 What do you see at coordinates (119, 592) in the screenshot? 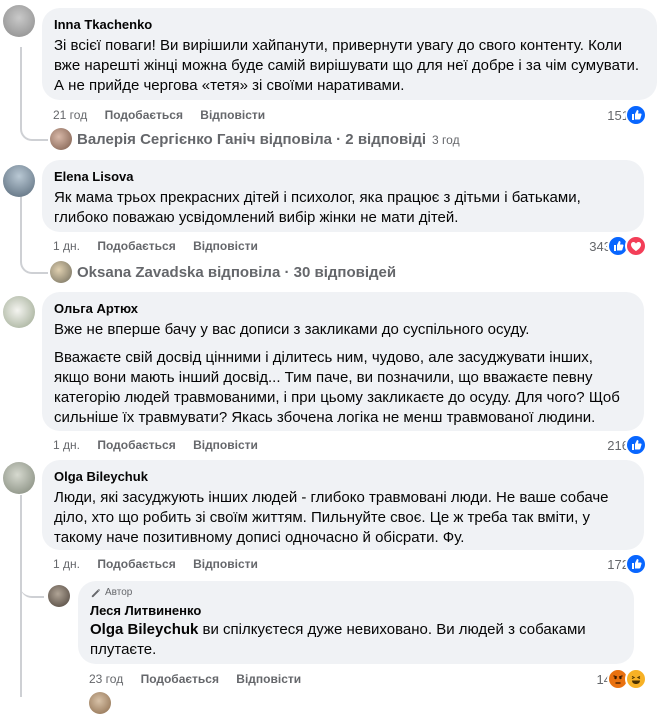
I see `author-badge-label: Автор` at bounding box center [119, 592].